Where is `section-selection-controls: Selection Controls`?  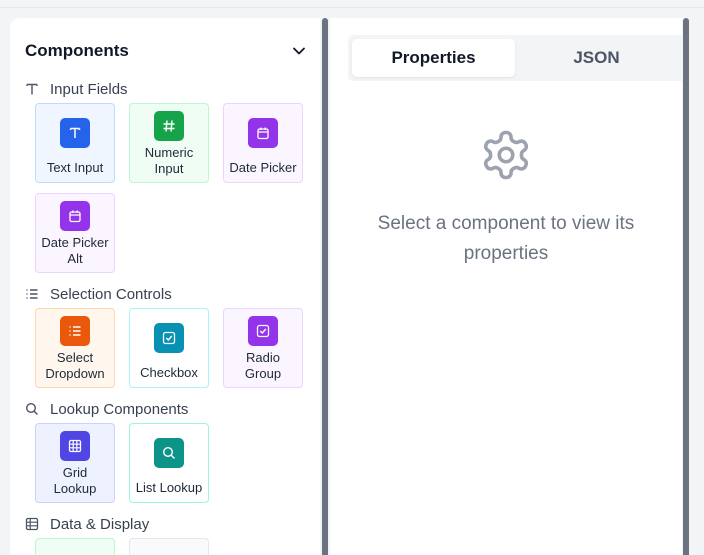 section-selection-controls: Selection Controls is located at coordinates (98, 294).